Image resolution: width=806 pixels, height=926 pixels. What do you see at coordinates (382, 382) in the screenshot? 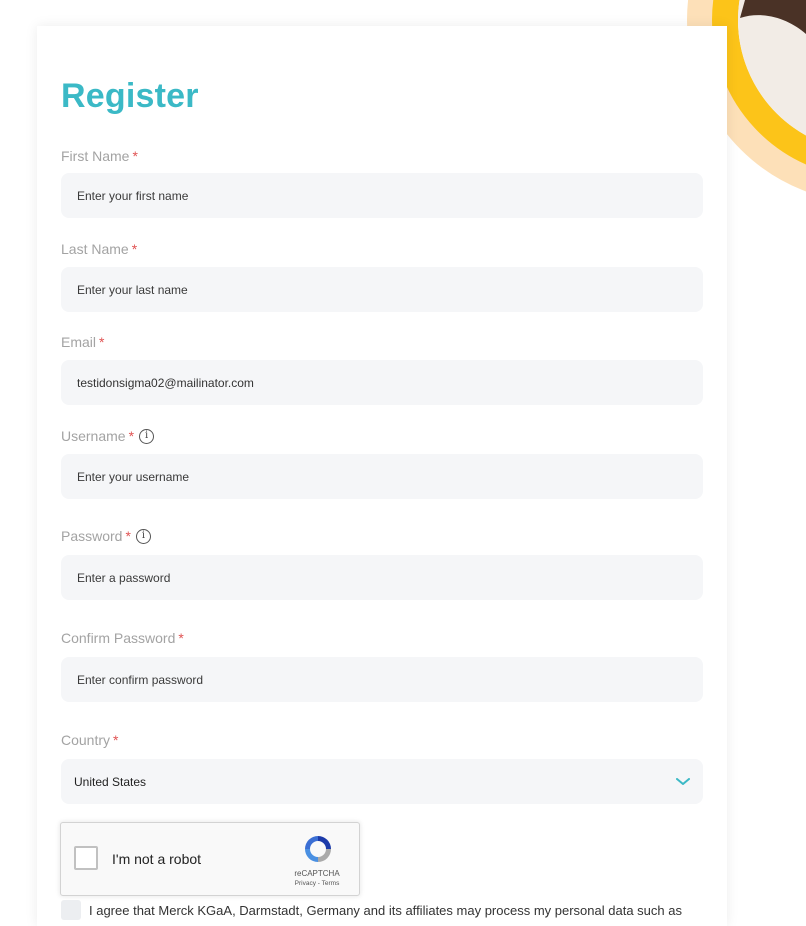
I see `email-input` at bounding box center [382, 382].